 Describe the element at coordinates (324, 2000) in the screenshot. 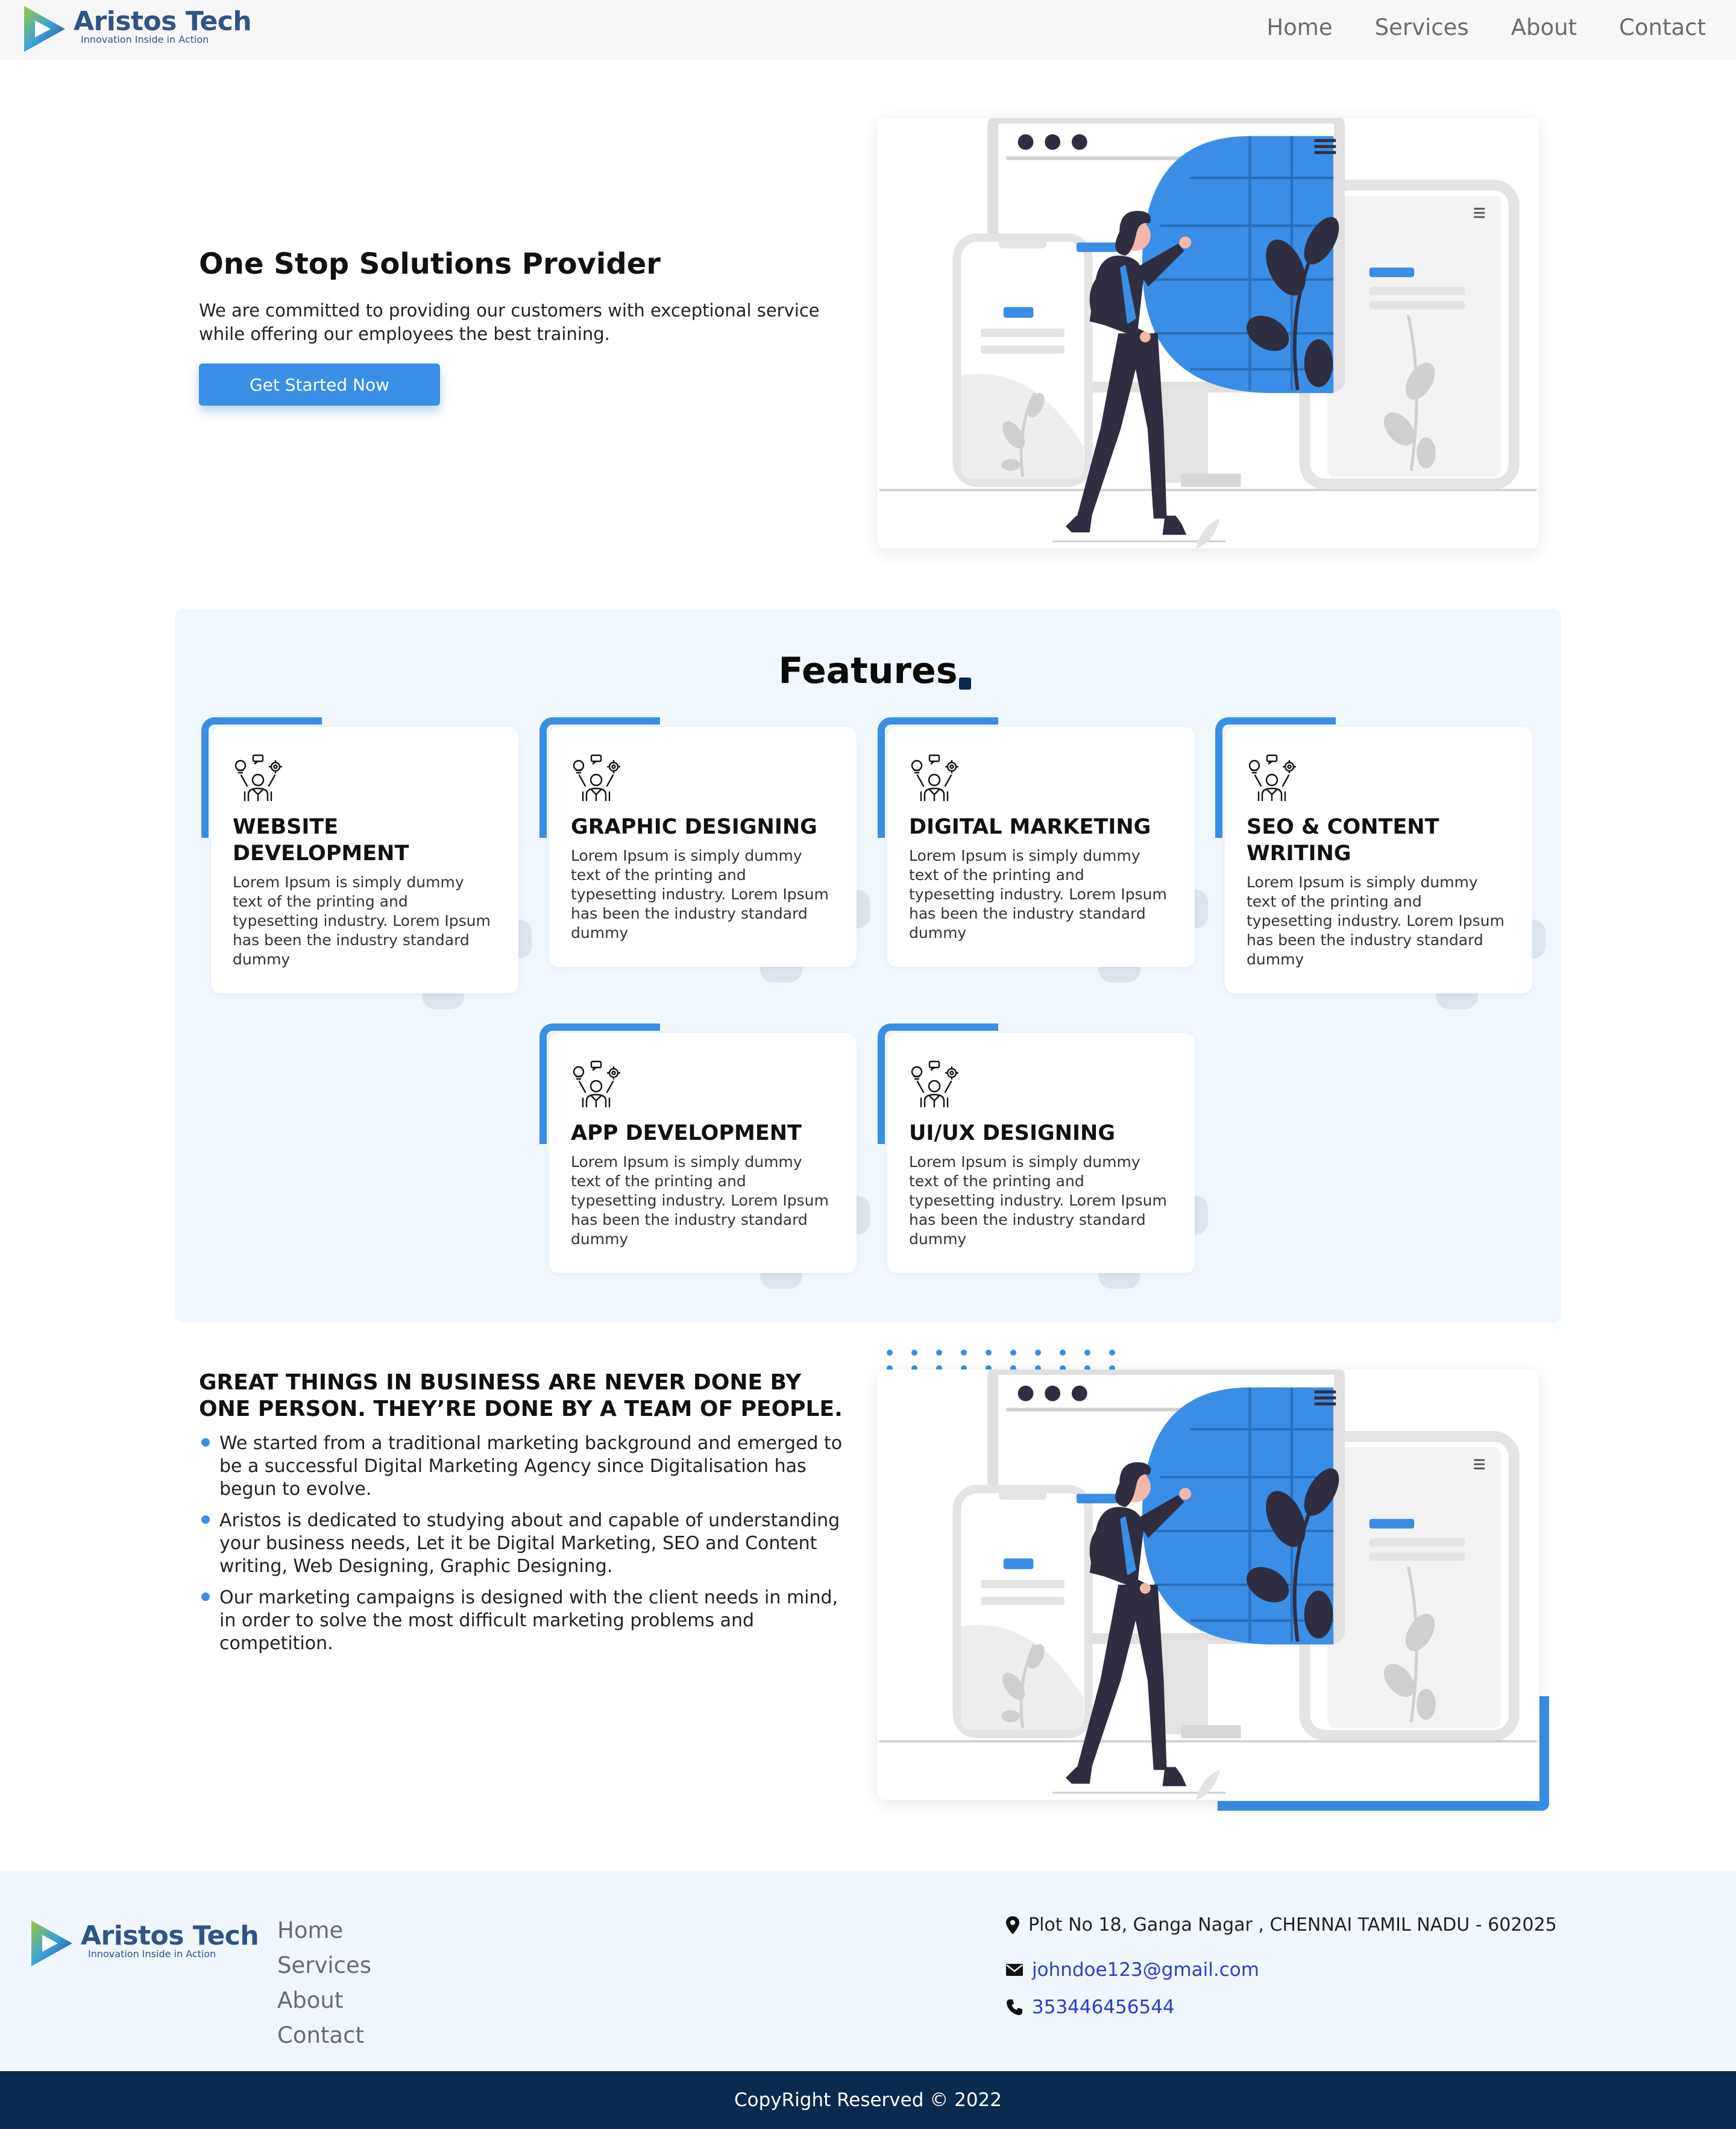

I see `footer-link-about: About` at that location.